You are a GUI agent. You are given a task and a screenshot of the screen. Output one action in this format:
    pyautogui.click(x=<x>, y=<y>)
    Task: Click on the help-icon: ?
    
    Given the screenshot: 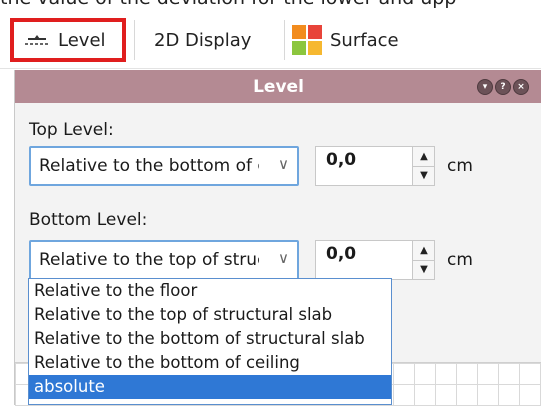 What is the action you would take?
    pyautogui.click(x=503, y=87)
    